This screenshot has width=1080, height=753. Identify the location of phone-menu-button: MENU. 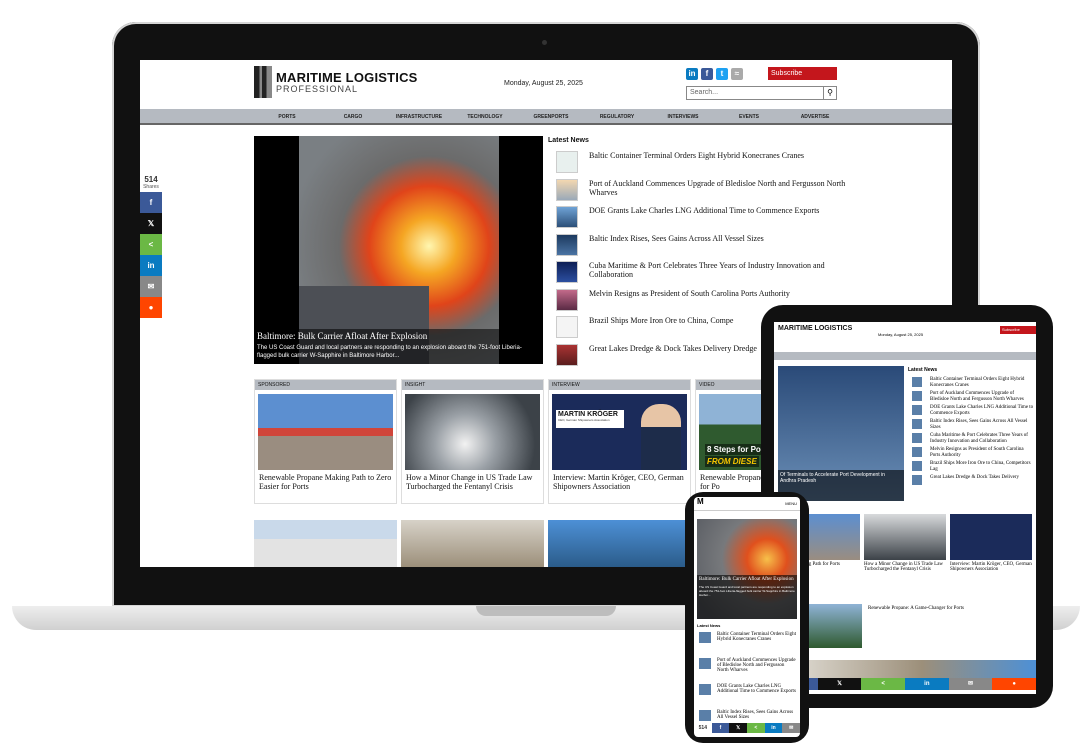
(791, 503).